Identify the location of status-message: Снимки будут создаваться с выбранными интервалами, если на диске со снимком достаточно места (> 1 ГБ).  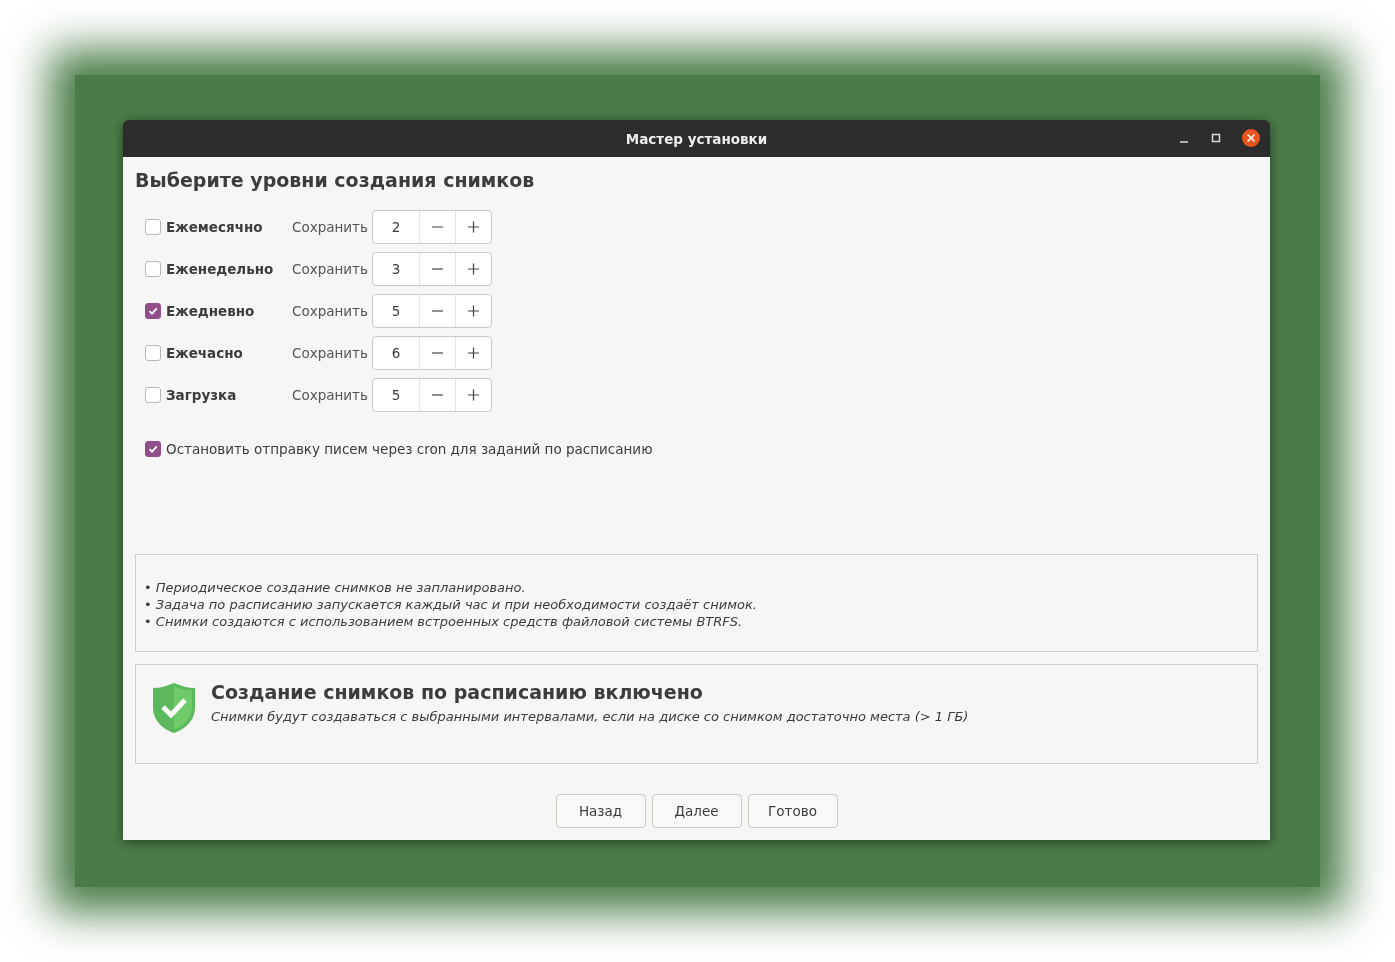
(590, 716).